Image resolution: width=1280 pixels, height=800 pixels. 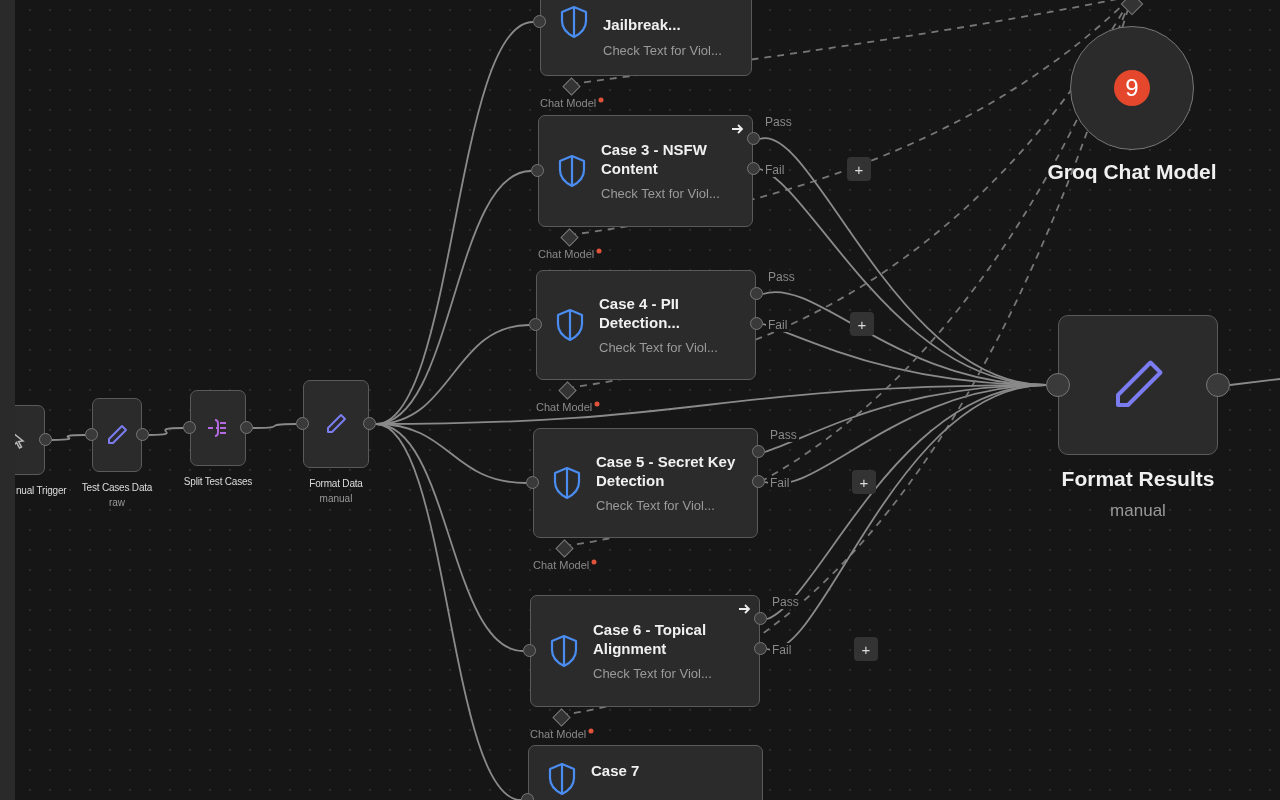 I want to click on node-title: Case 3 - NSFW Content, so click(x=654, y=159).